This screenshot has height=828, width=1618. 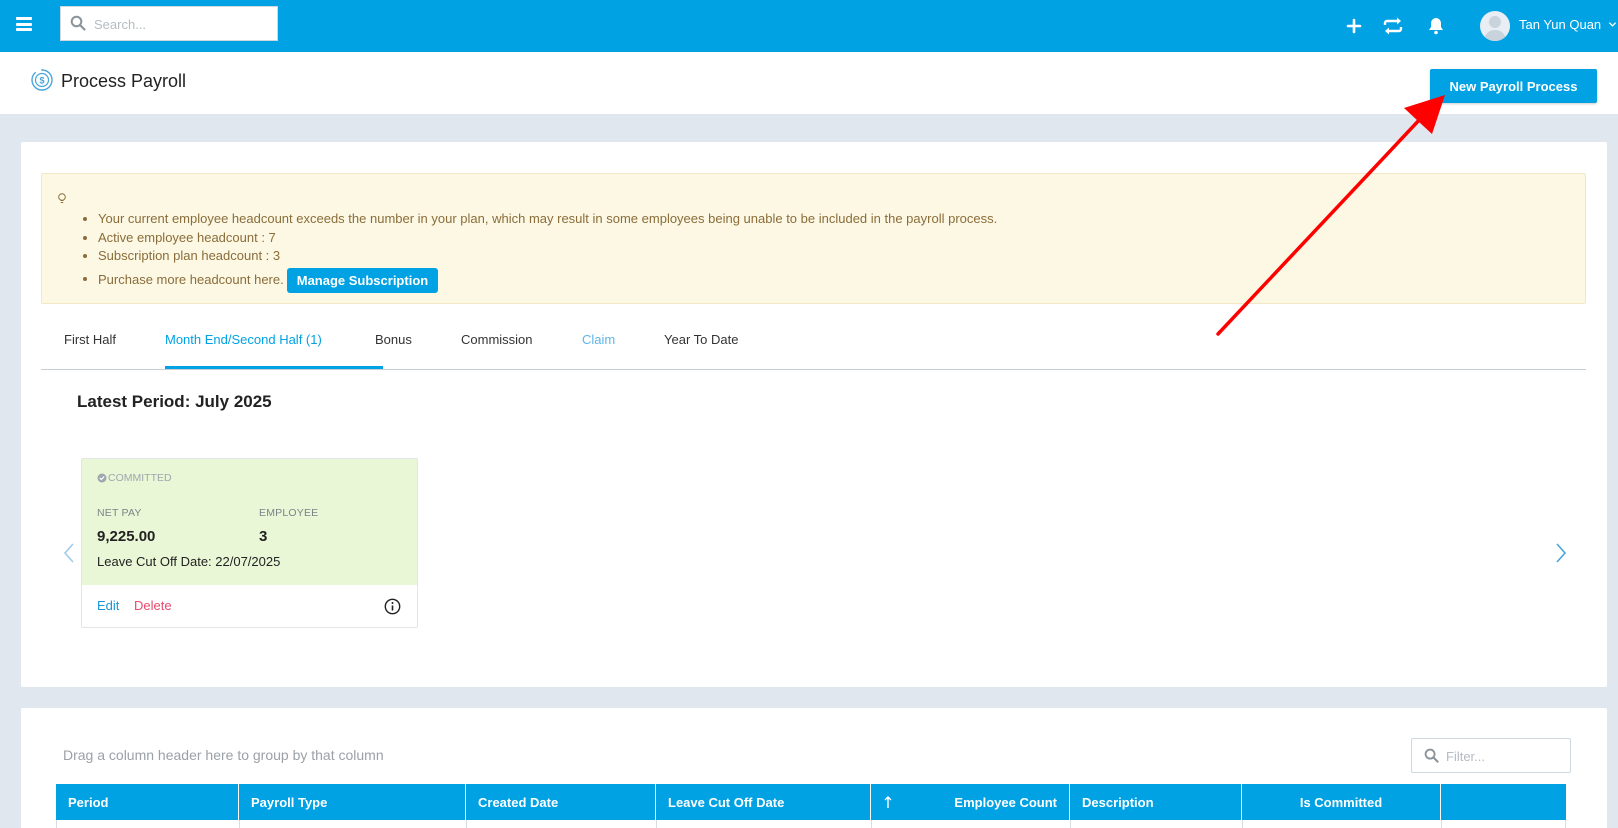 I want to click on employee-count-value: 3, so click(x=263, y=536).